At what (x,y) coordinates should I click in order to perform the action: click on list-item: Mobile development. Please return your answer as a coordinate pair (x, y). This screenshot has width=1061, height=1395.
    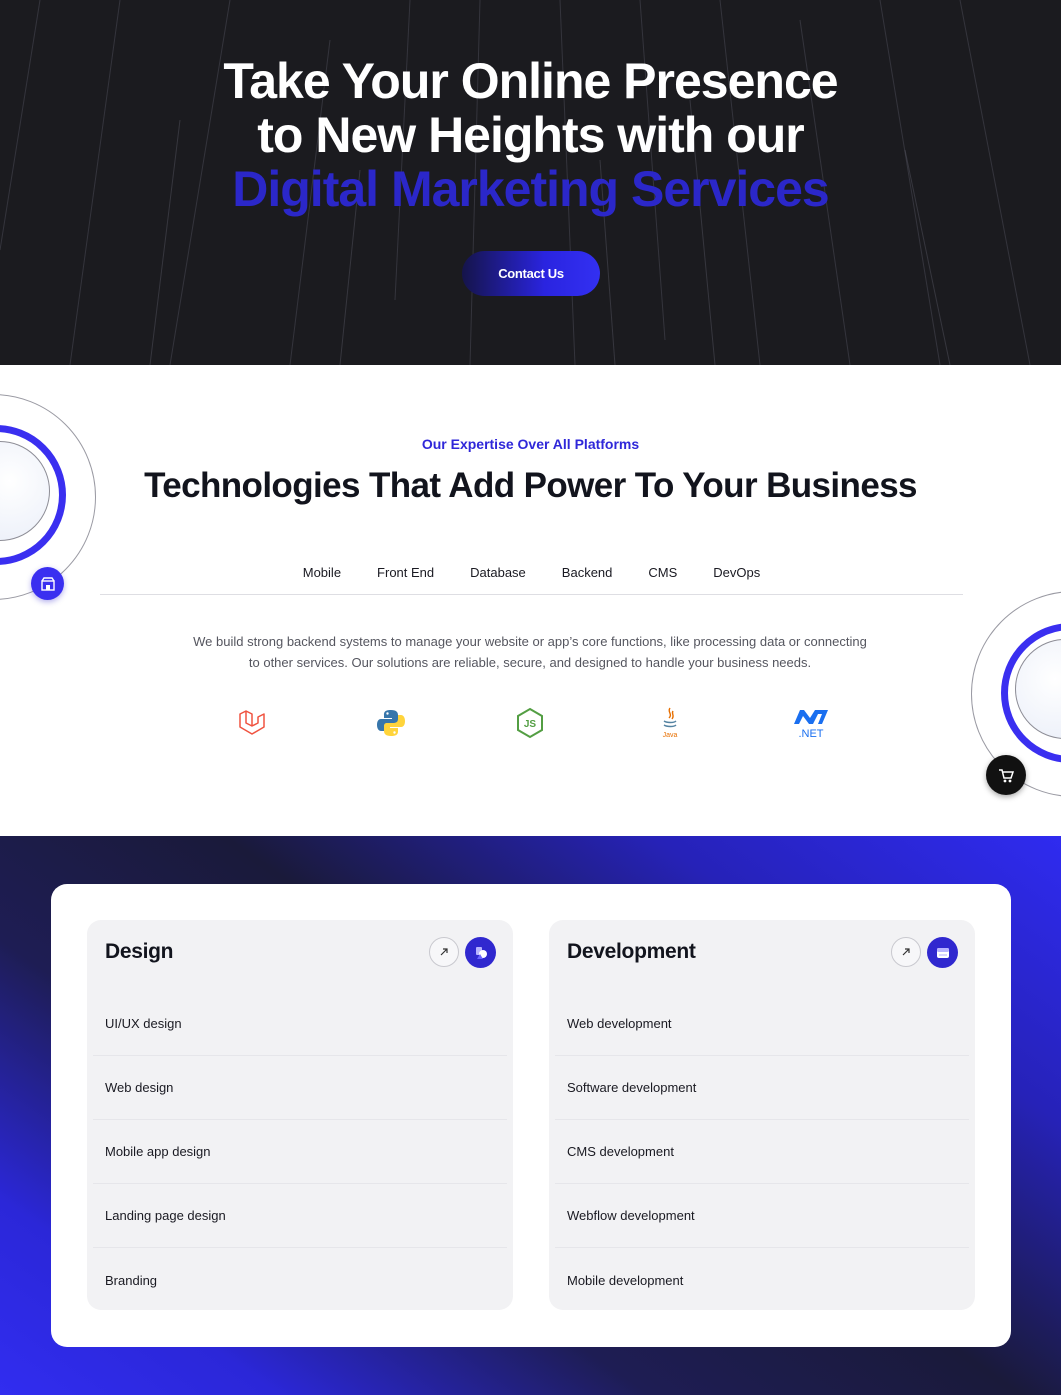
    Looking at the image, I should click on (762, 1280).